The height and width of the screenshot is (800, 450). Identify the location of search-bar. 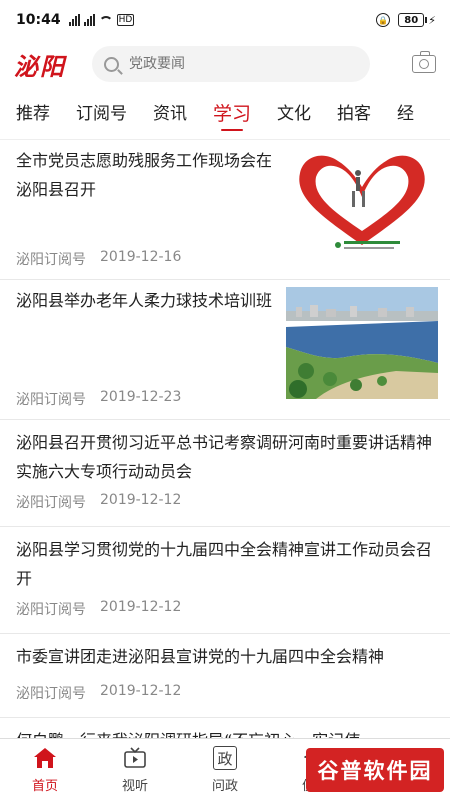
(231, 64).